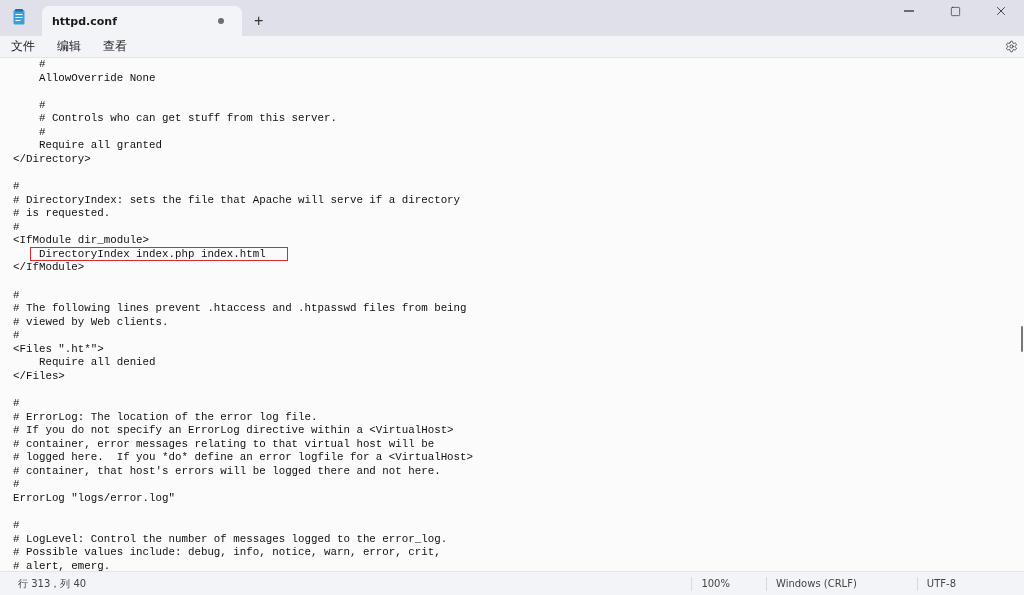 The width and height of the screenshot is (1024, 595). I want to click on code-line: Require all granted, so click(100, 145).